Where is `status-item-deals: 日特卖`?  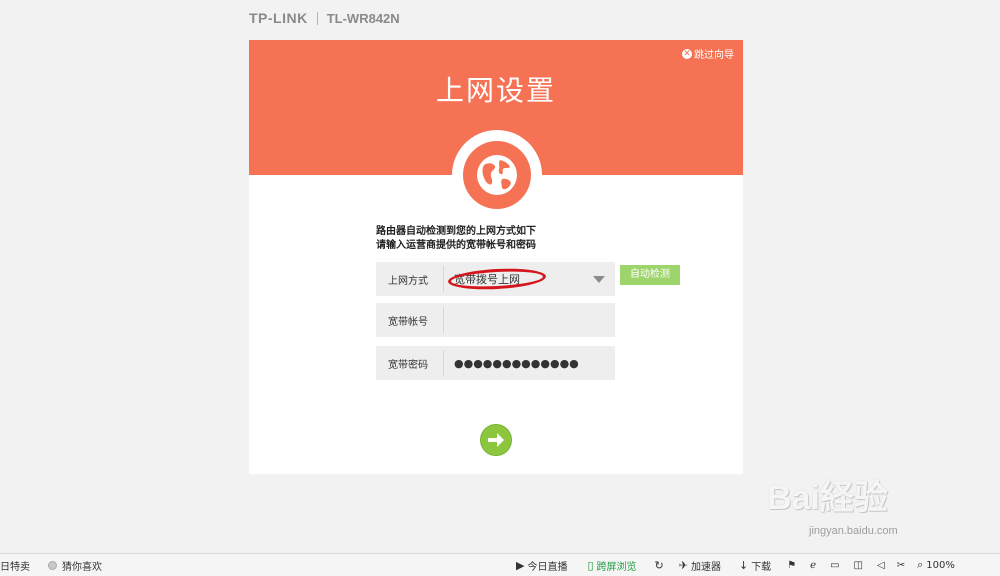
status-item-deals: 日特卖 is located at coordinates (15, 565).